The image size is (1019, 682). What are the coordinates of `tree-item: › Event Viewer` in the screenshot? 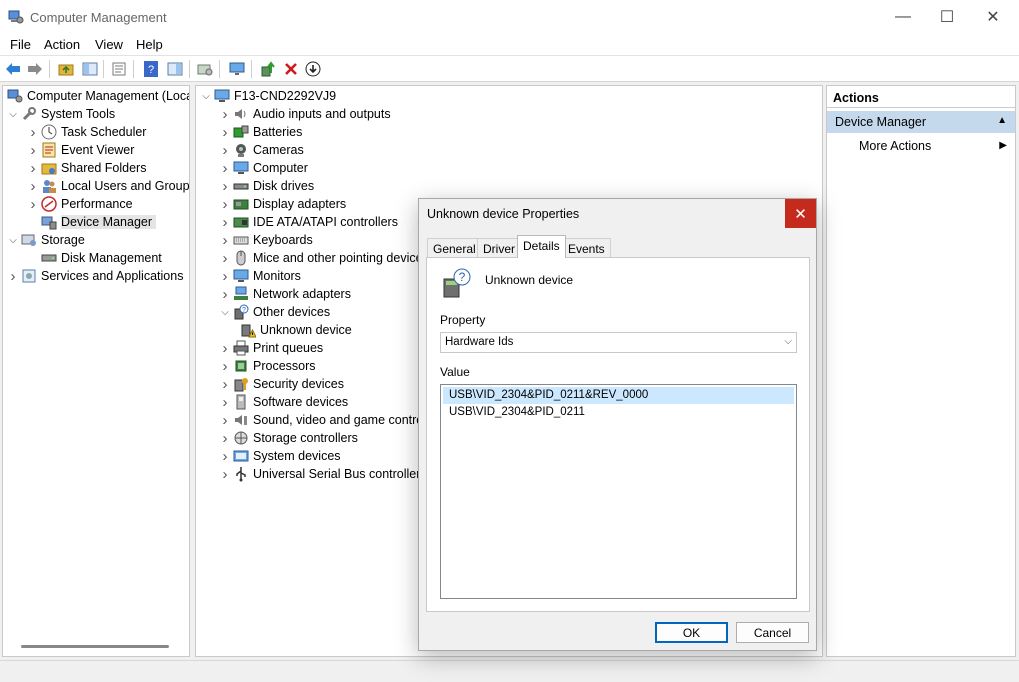 It's located at (81, 150).